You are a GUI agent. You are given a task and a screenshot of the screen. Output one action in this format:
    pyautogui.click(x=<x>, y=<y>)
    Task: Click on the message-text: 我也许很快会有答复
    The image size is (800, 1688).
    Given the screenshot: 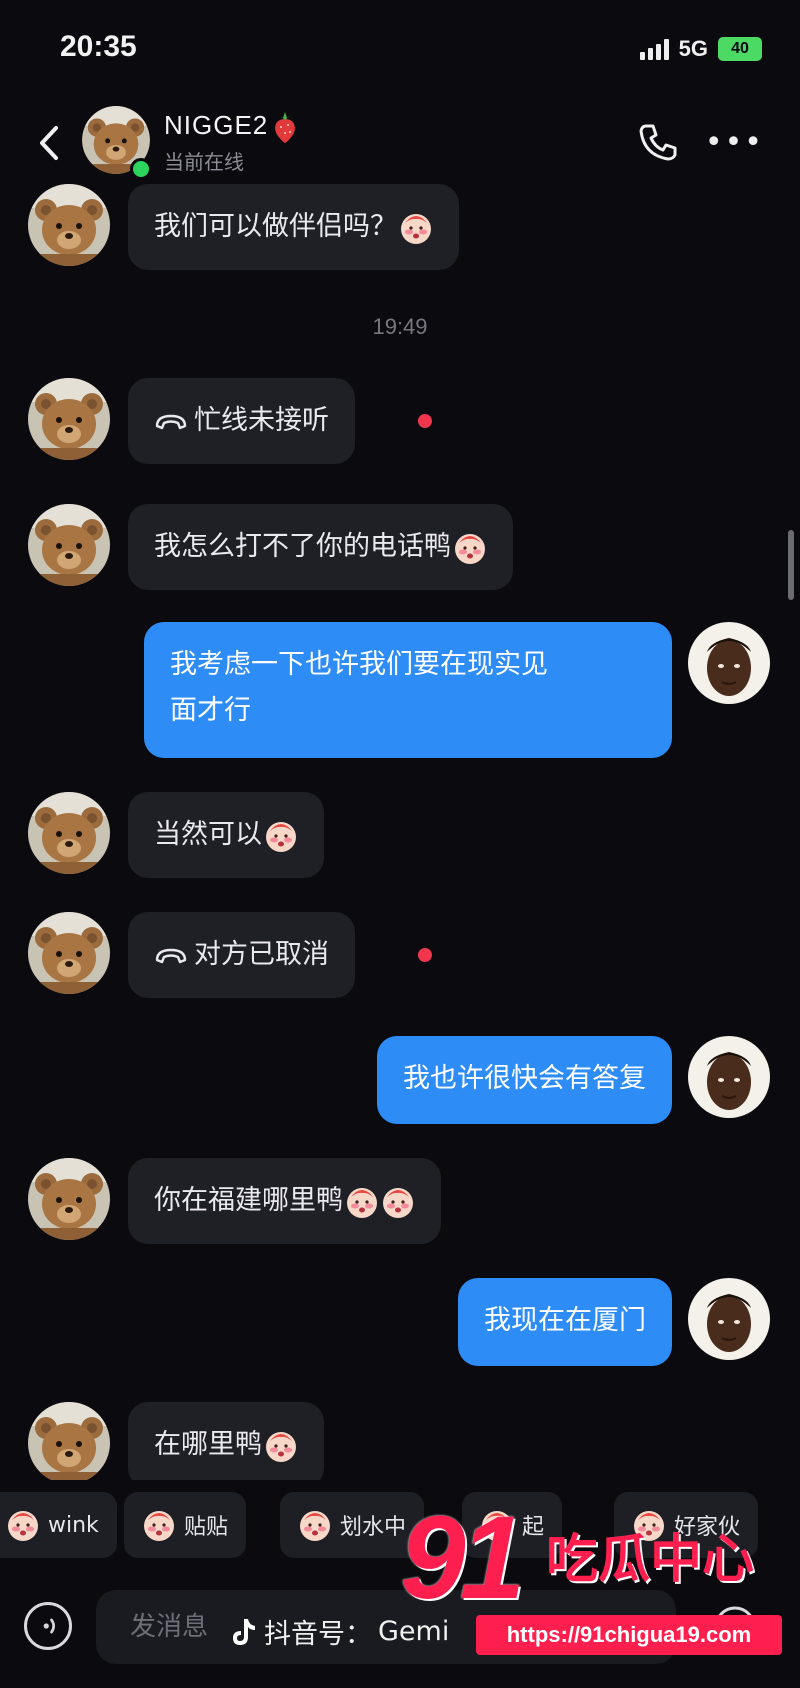 What is the action you would take?
    pyautogui.click(x=524, y=1078)
    